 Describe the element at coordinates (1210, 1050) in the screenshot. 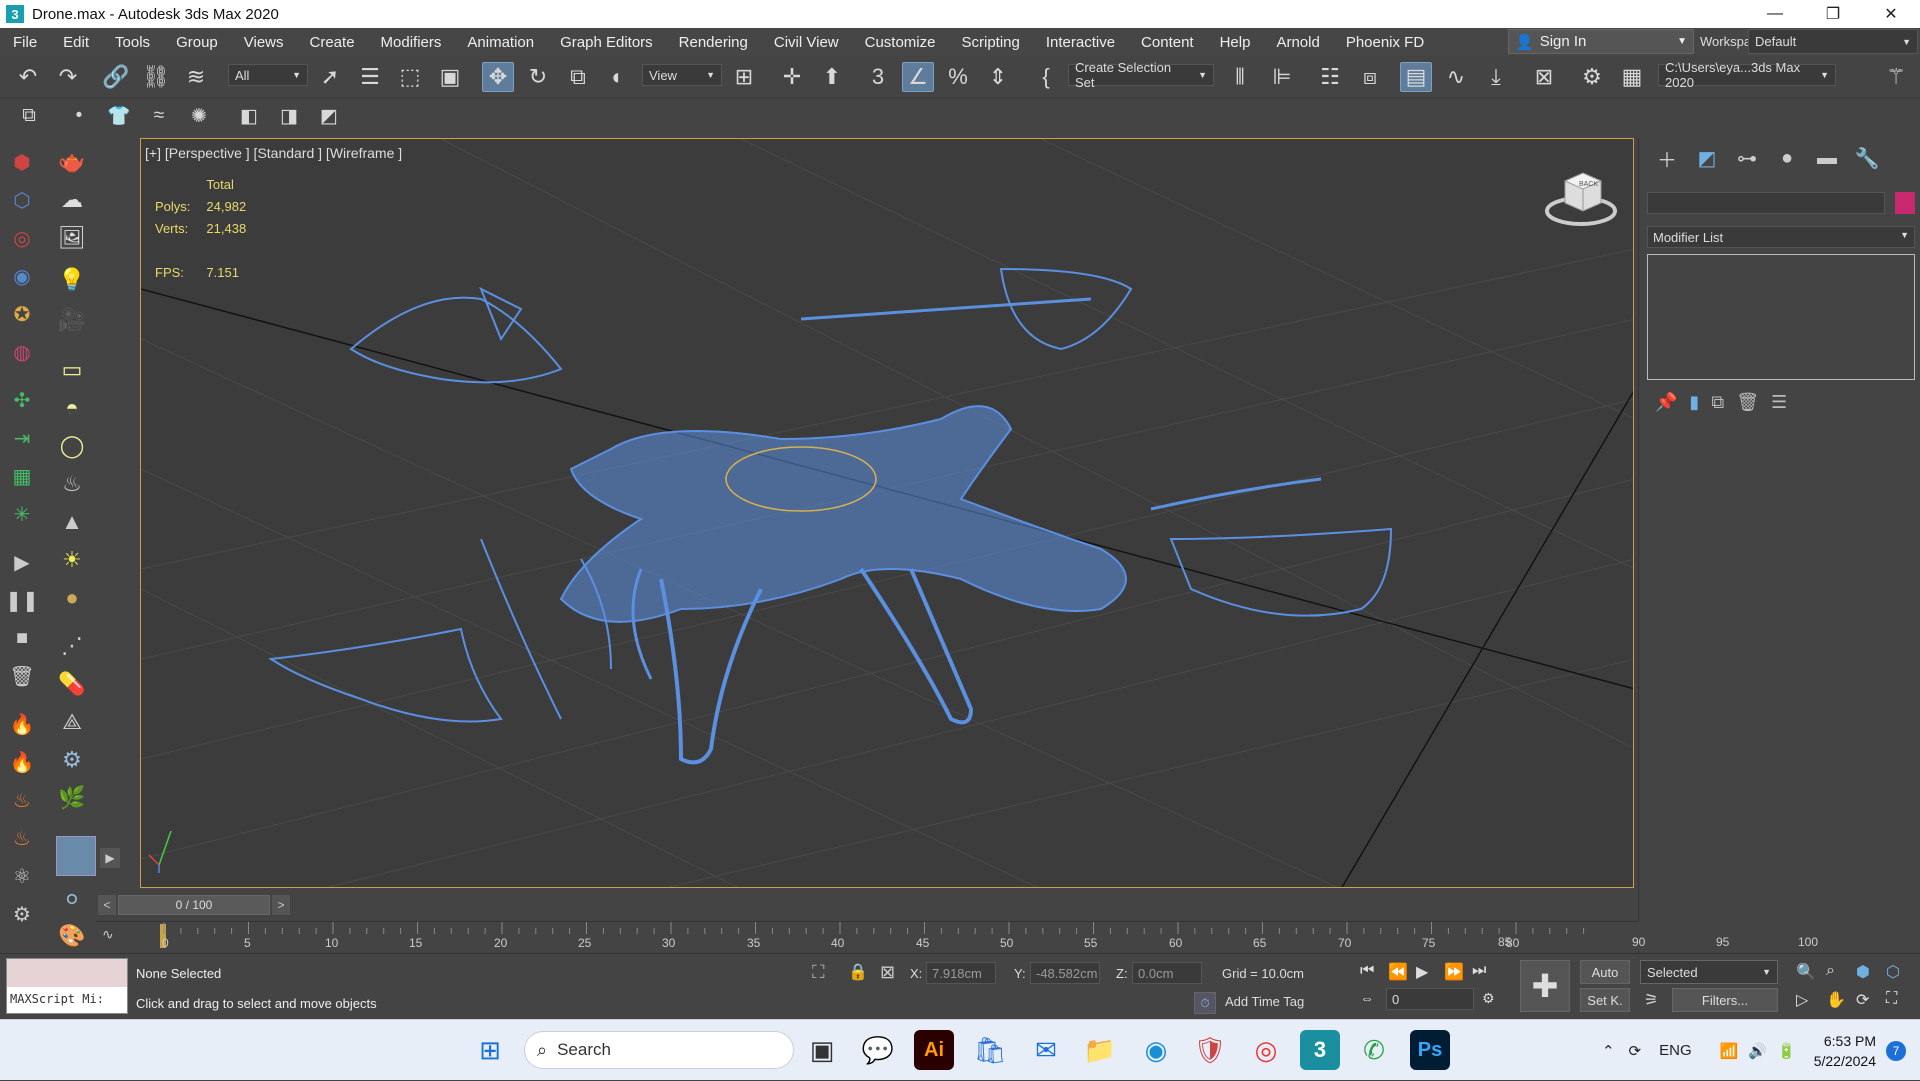

I see `app-icon-generic: 🛡` at that location.